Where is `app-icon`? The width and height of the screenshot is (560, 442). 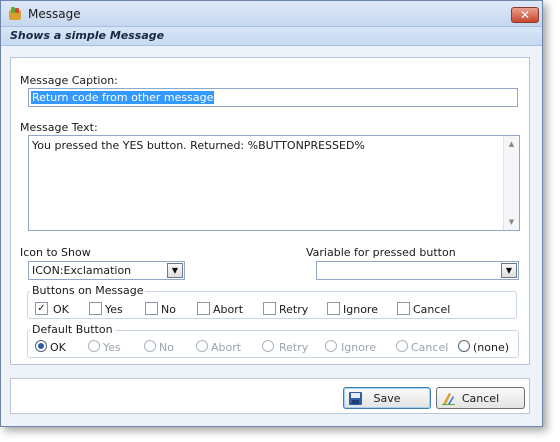 app-icon is located at coordinates (15, 13).